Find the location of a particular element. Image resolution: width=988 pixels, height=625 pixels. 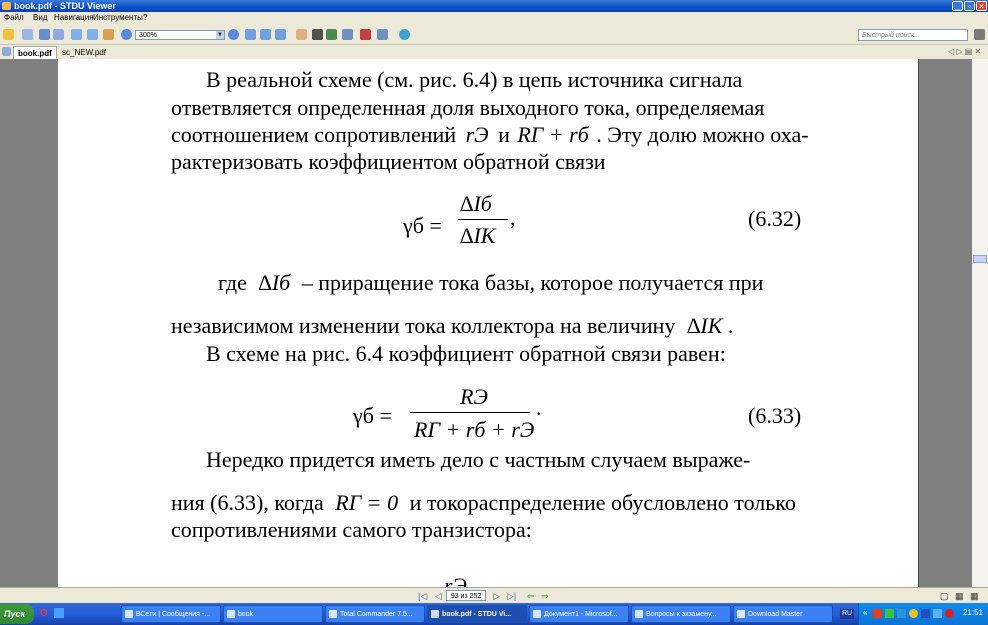

select-image-icon is located at coordinates (331, 34).